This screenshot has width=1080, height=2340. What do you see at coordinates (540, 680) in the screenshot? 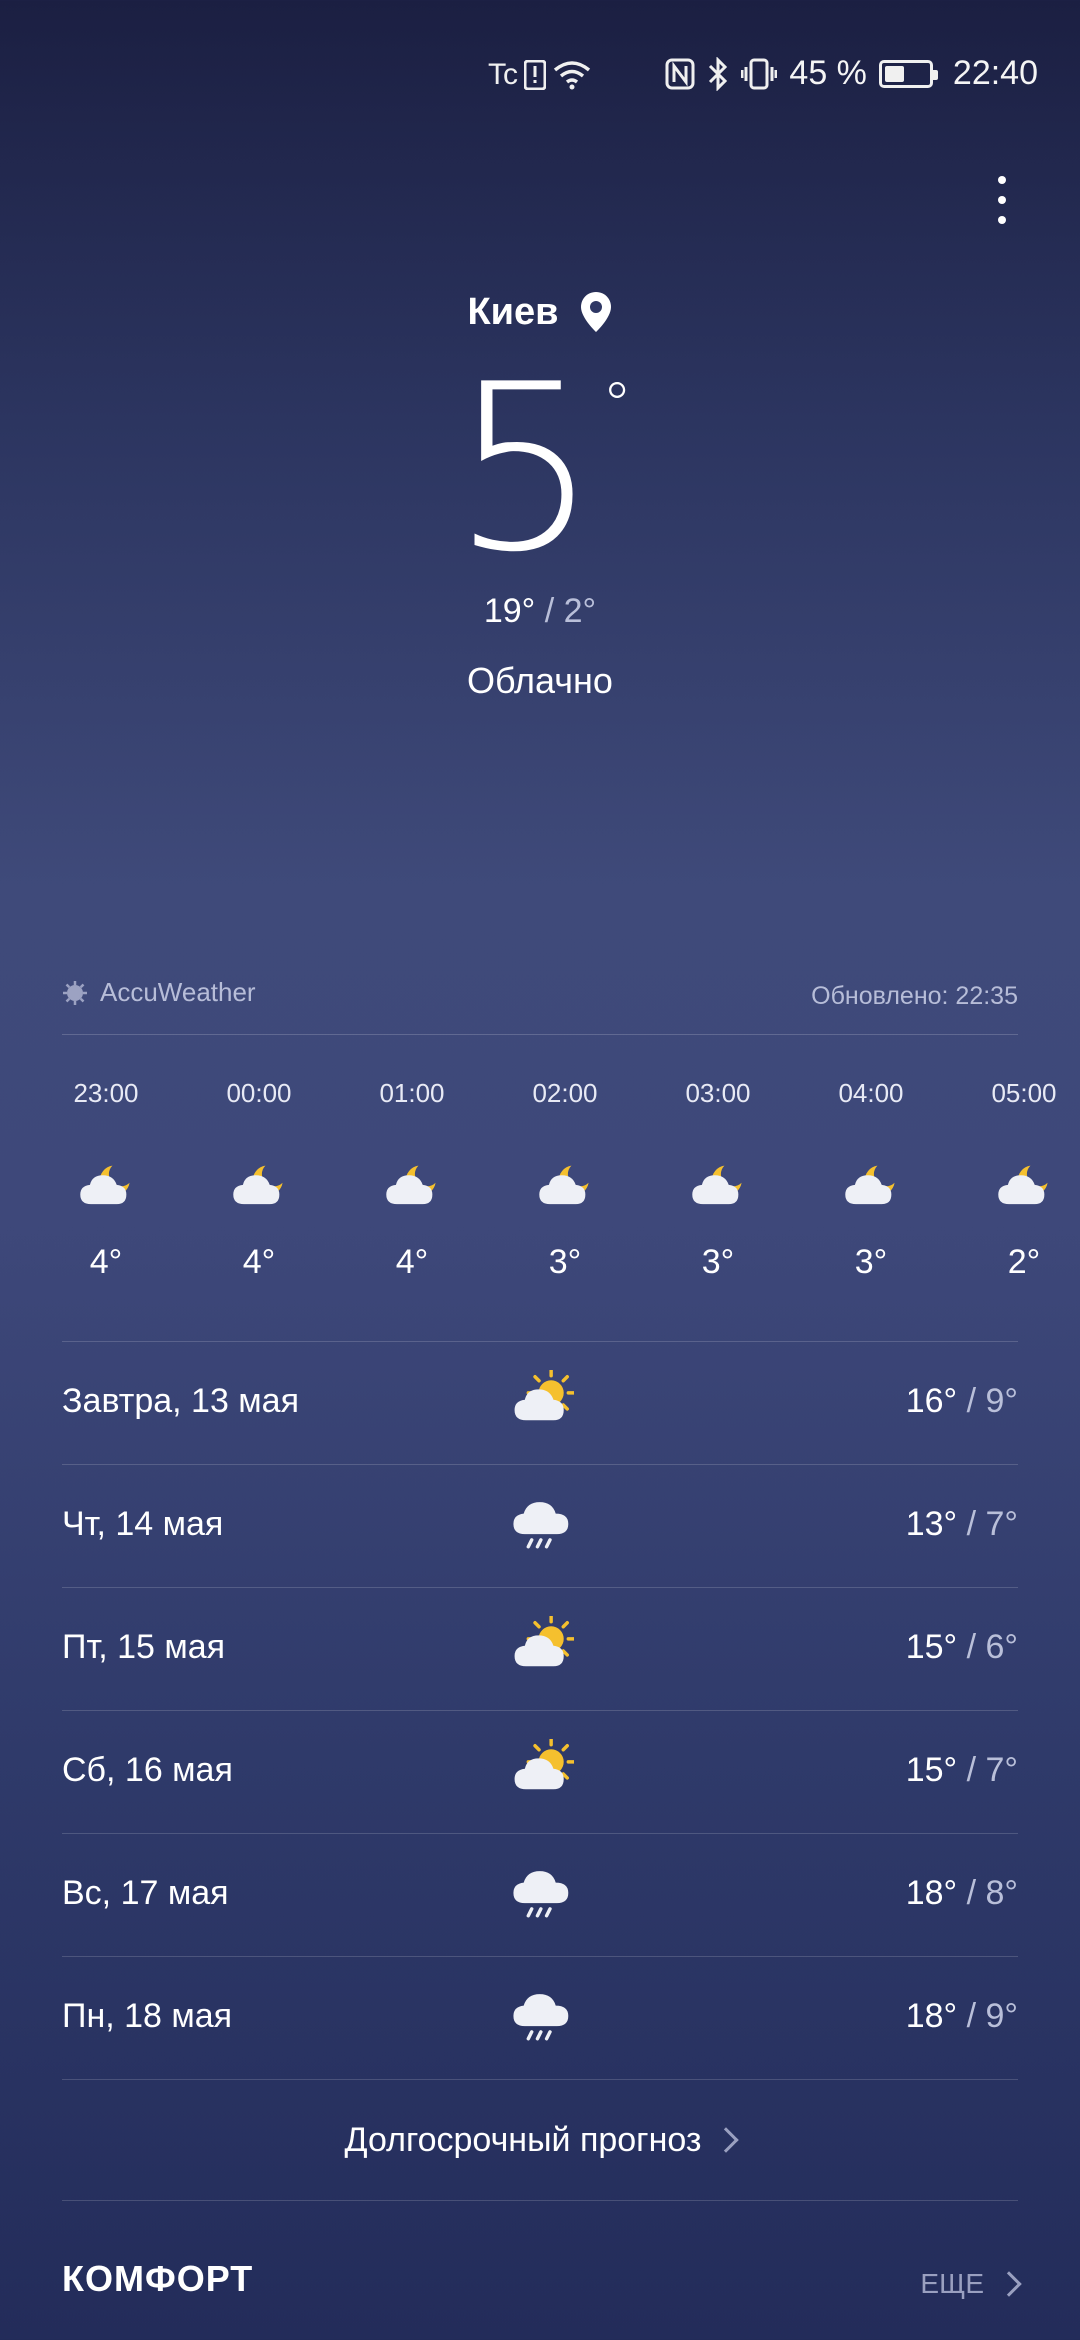
I see `weather-condition: Облачно` at bounding box center [540, 680].